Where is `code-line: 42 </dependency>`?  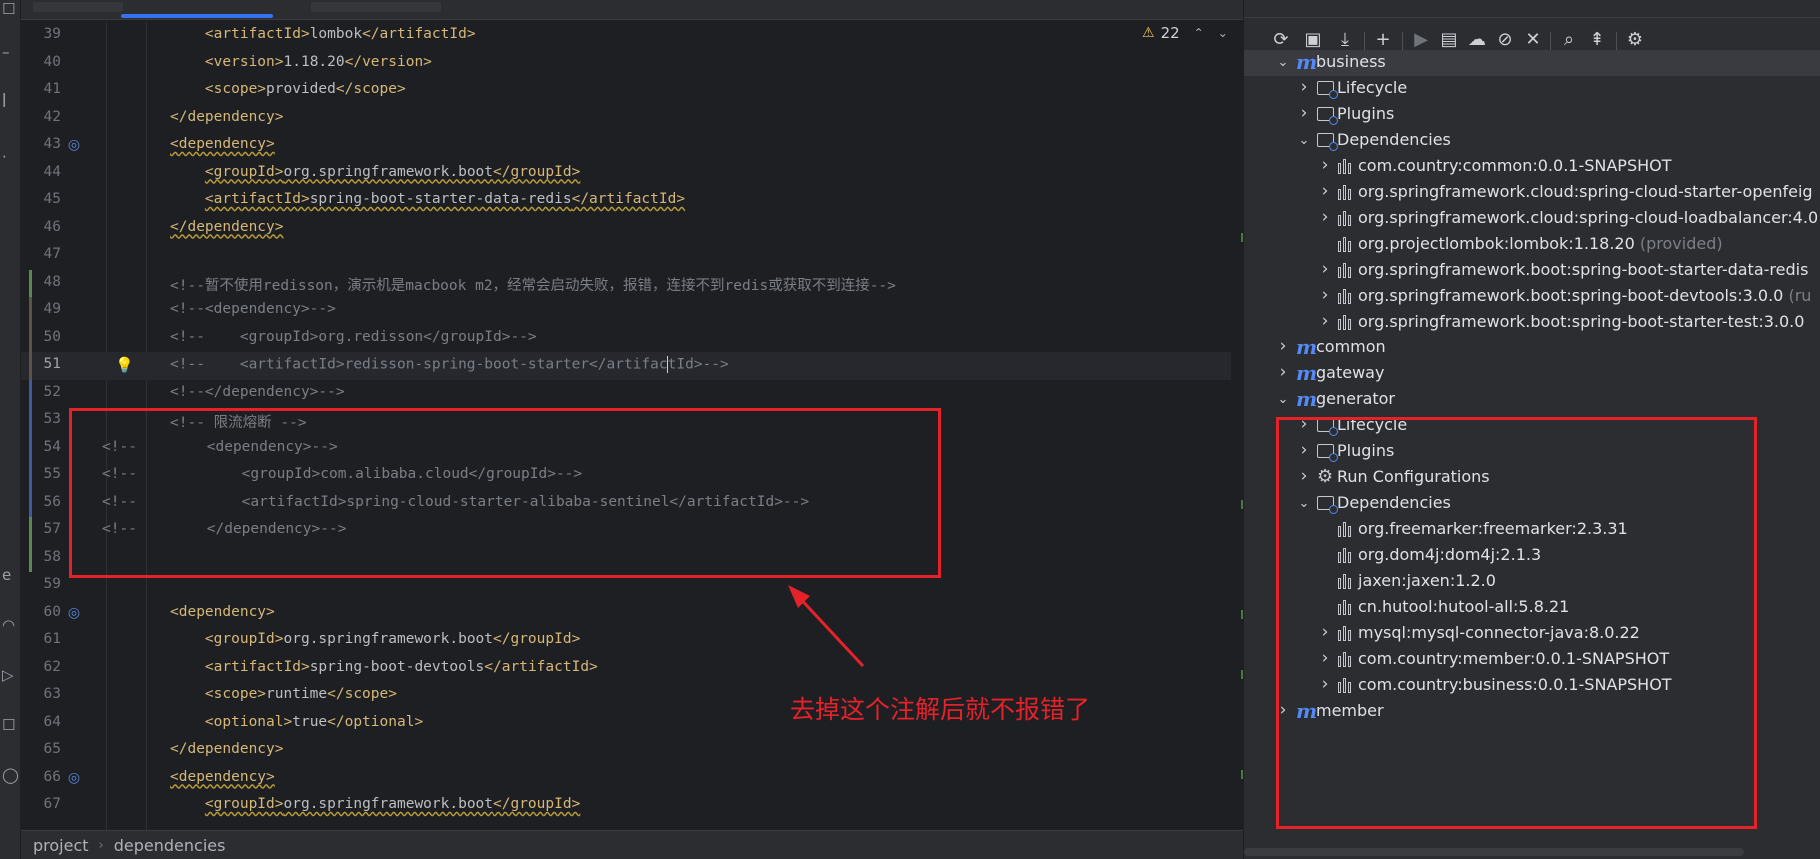 code-line: 42 </dependency> is located at coordinates (626, 119).